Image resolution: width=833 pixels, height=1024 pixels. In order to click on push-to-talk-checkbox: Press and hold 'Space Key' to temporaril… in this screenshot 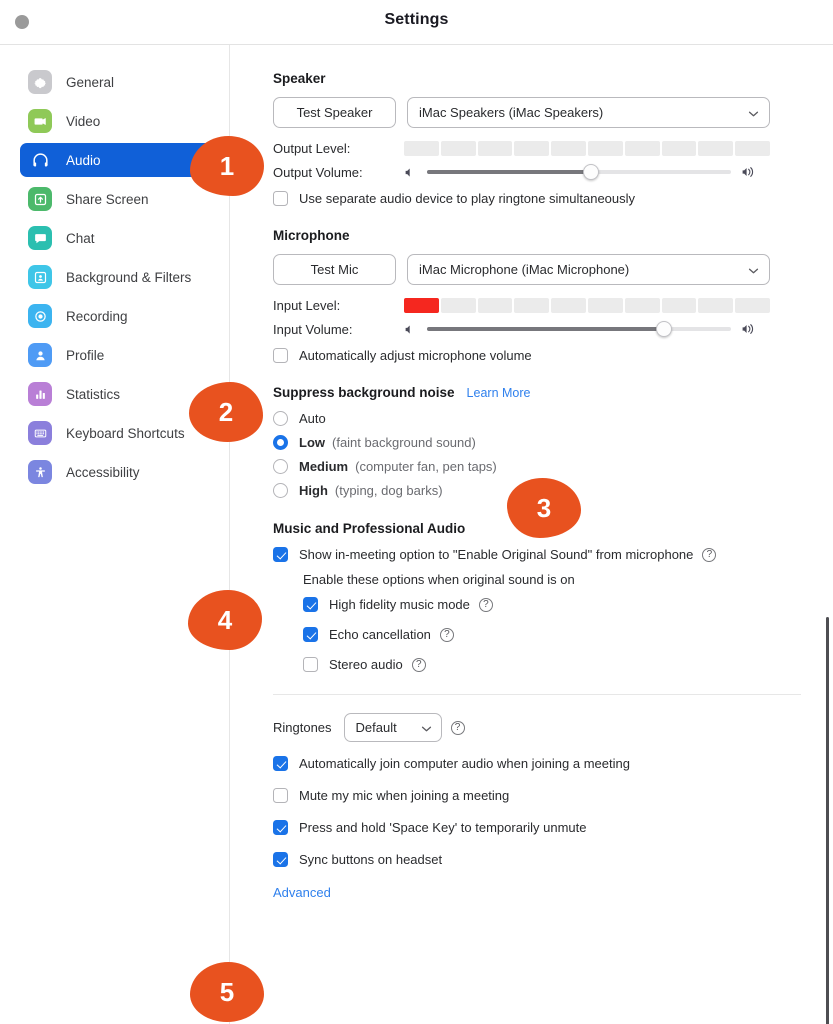, I will do `click(537, 827)`.